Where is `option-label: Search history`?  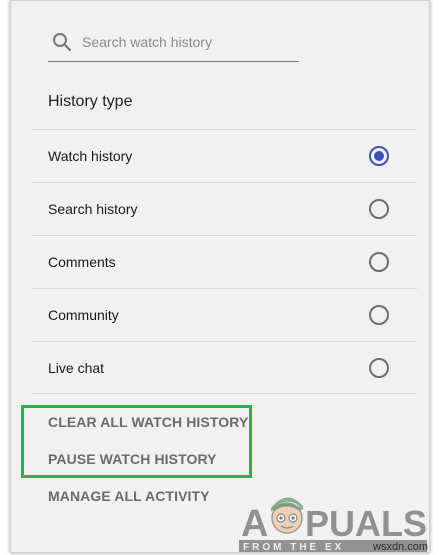 option-label: Search history is located at coordinates (93, 209).